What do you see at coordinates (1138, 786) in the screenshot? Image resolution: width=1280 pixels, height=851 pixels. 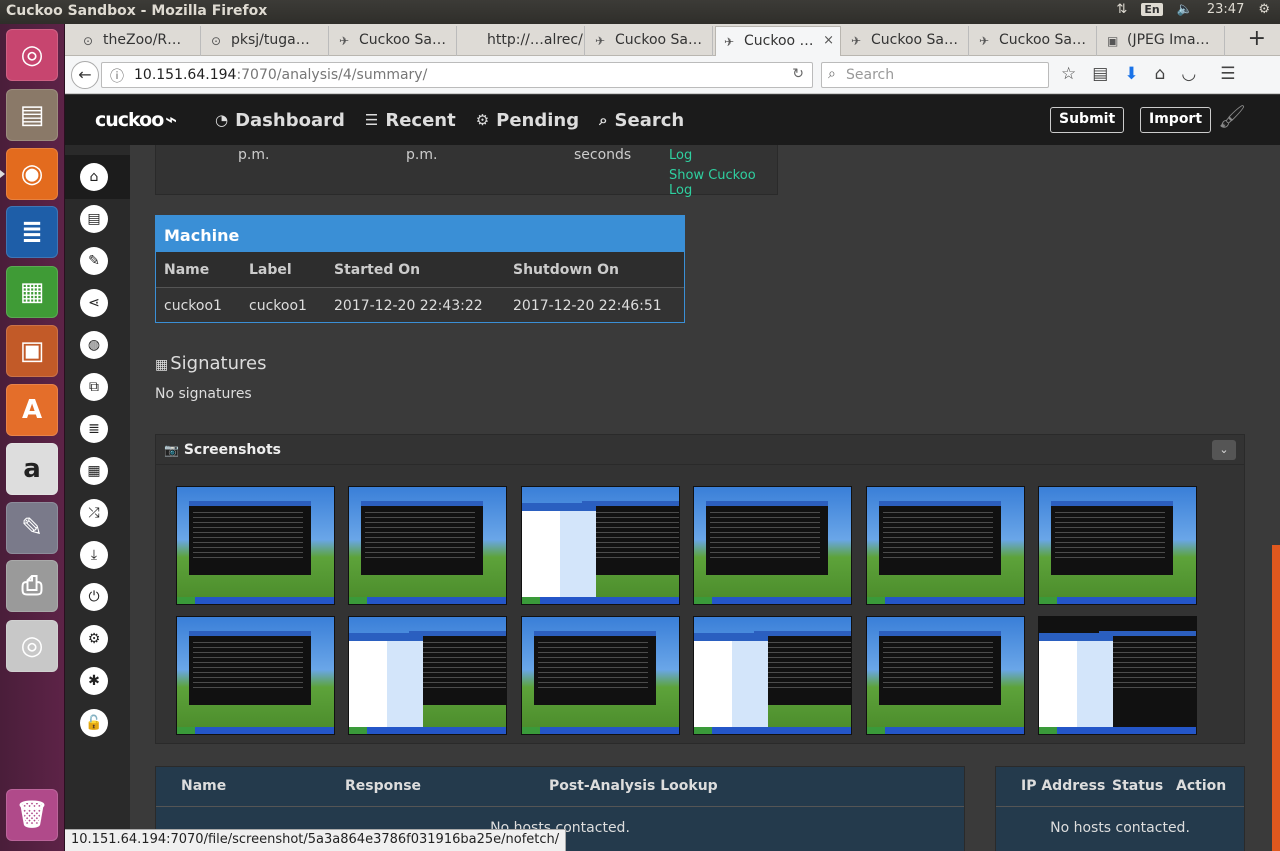 I see `col-status: Status` at bounding box center [1138, 786].